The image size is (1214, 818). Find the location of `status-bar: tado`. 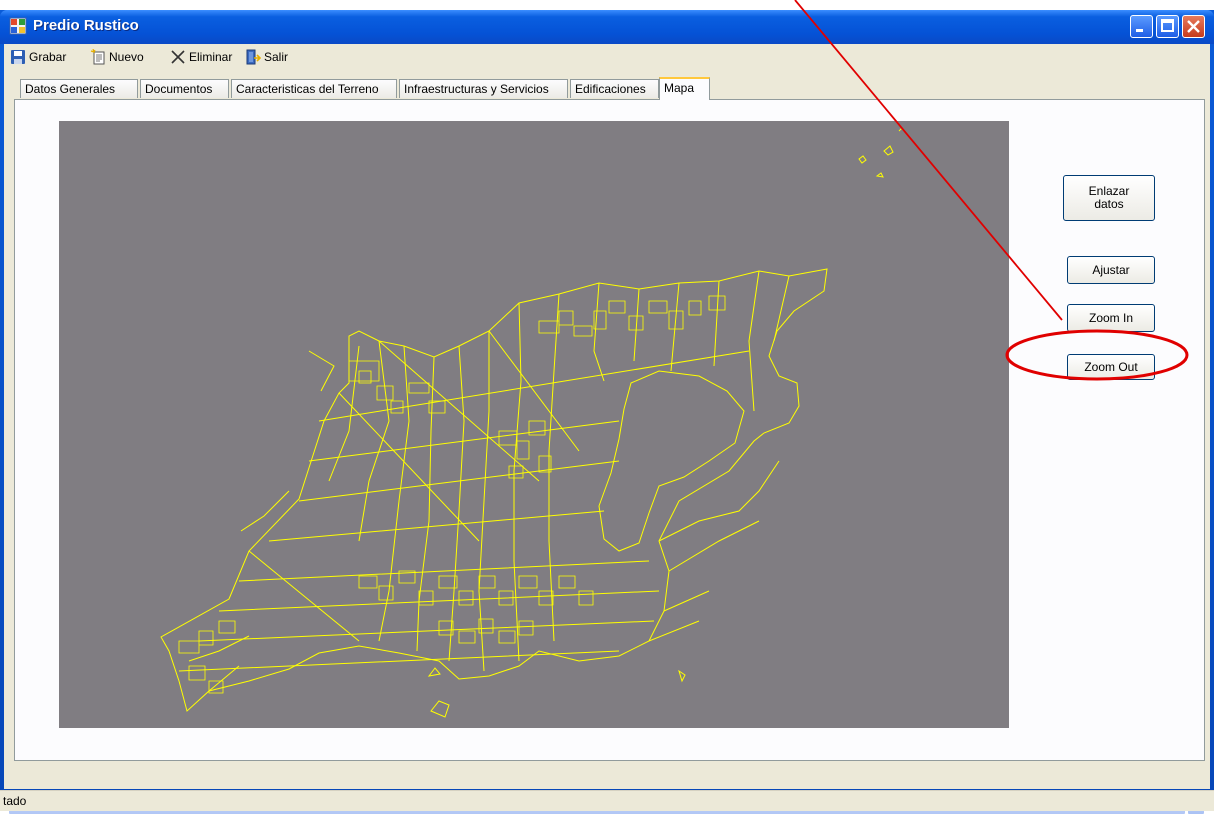

status-bar: tado is located at coordinates (607, 800).